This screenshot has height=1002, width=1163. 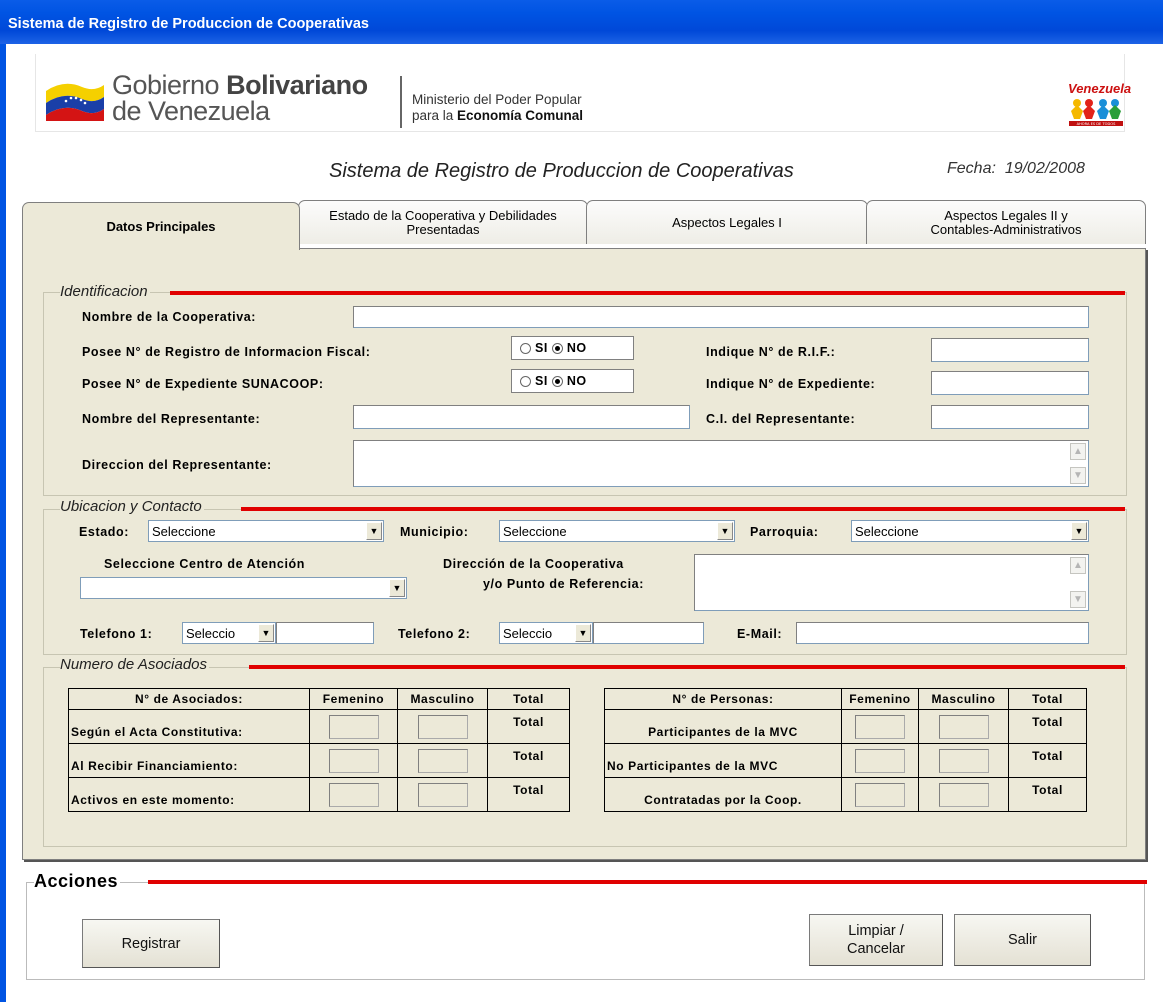 What do you see at coordinates (135, 664) in the screenshot?
I see `asociados-title: Numero de Asociados` at bounding box center [135, 664].